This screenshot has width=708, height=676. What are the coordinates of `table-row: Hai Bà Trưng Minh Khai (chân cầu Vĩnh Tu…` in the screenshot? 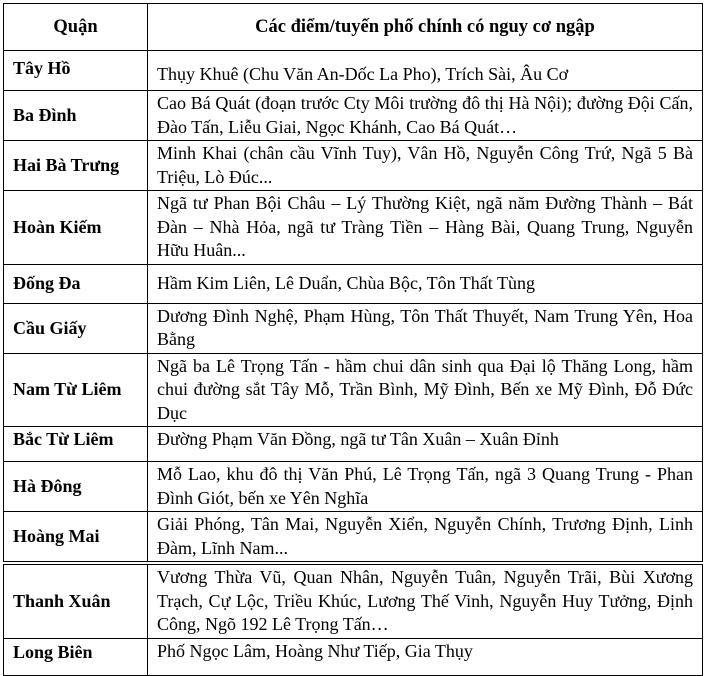 It's located at (353, 165).